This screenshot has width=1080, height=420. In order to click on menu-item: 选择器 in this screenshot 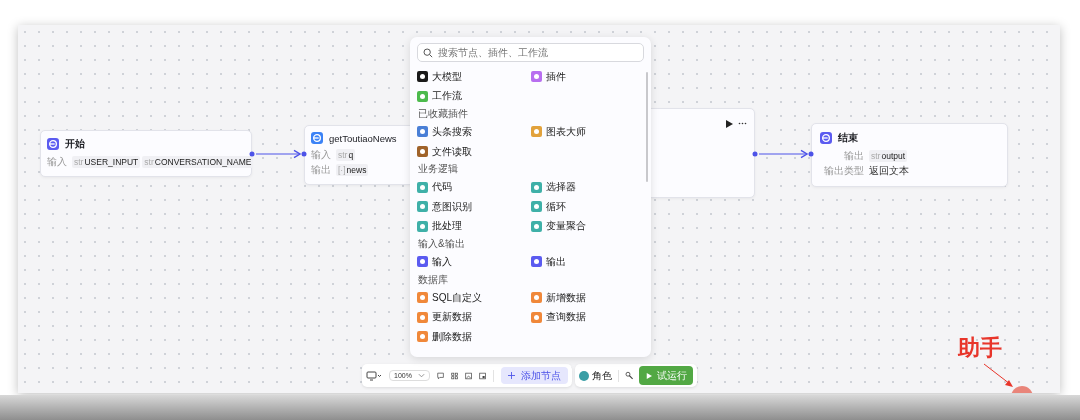, I will do `click(587, 187)`.